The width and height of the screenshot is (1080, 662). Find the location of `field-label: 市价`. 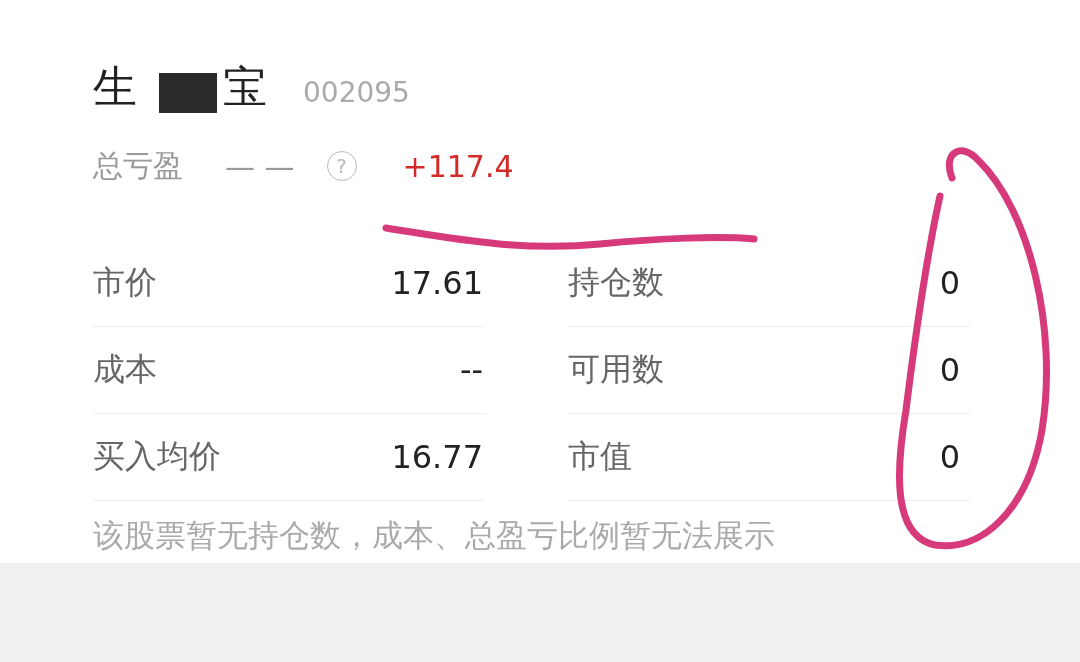

field-label: 市价 is located at coordinates (125, 282).